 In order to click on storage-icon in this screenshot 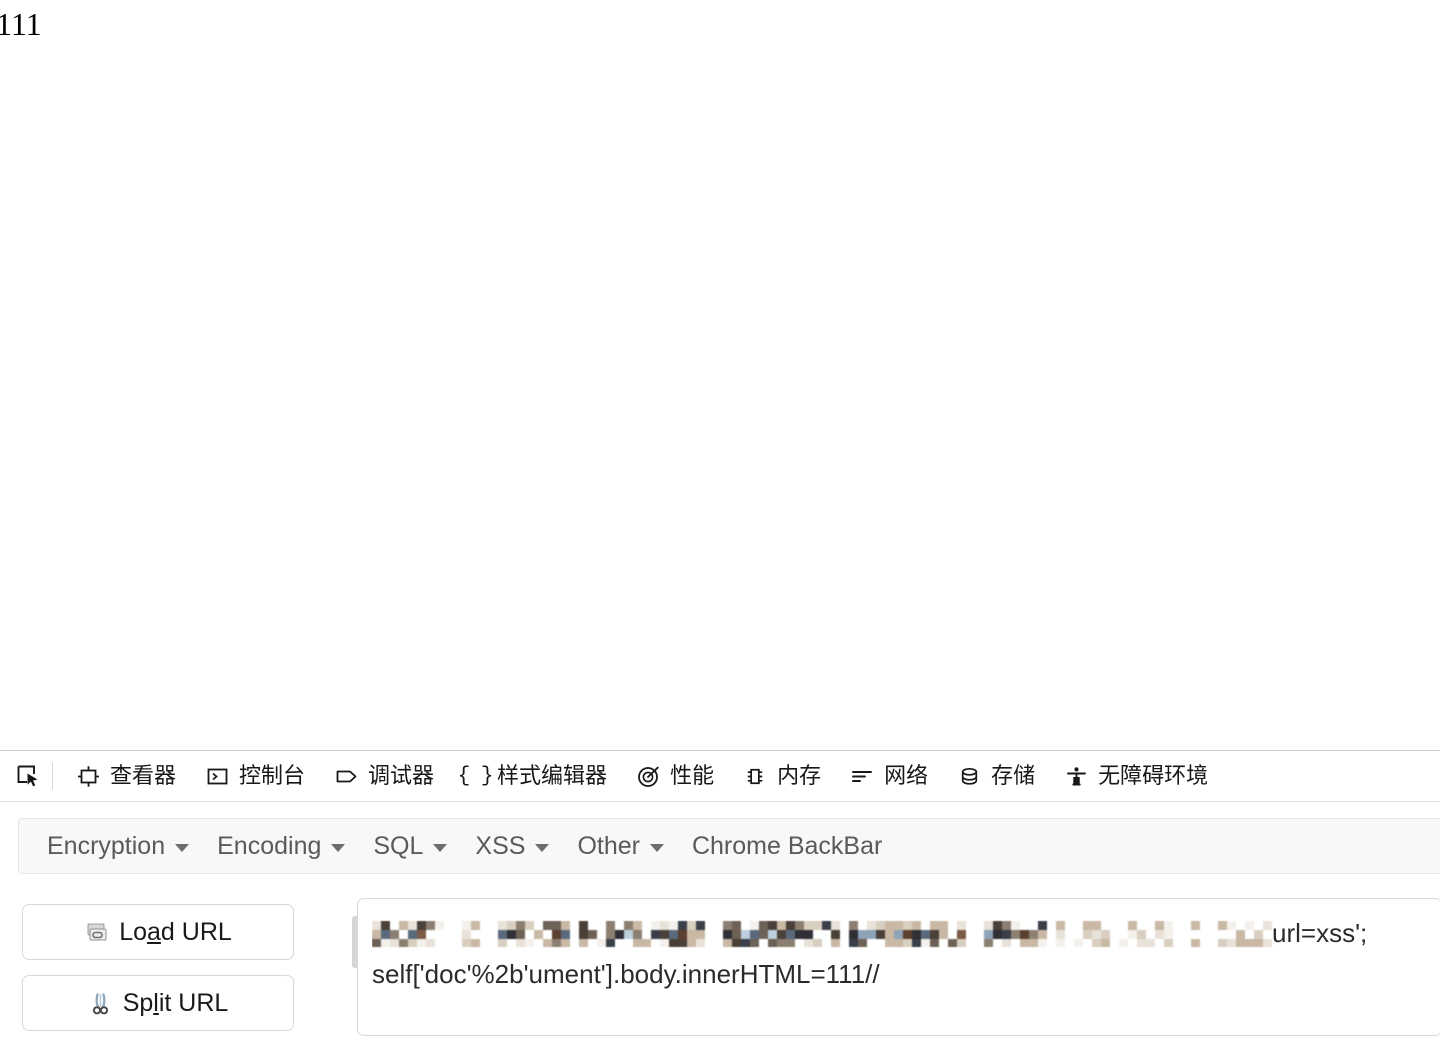, I will do `click(969, 776)`.